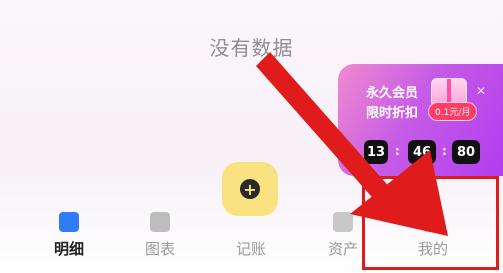 This screenshot has height=273, width=503. What do you see at coordinates (430, 223) in the screenshot?
I see `annotation-highlight-box` at bounding box center [430, 223].